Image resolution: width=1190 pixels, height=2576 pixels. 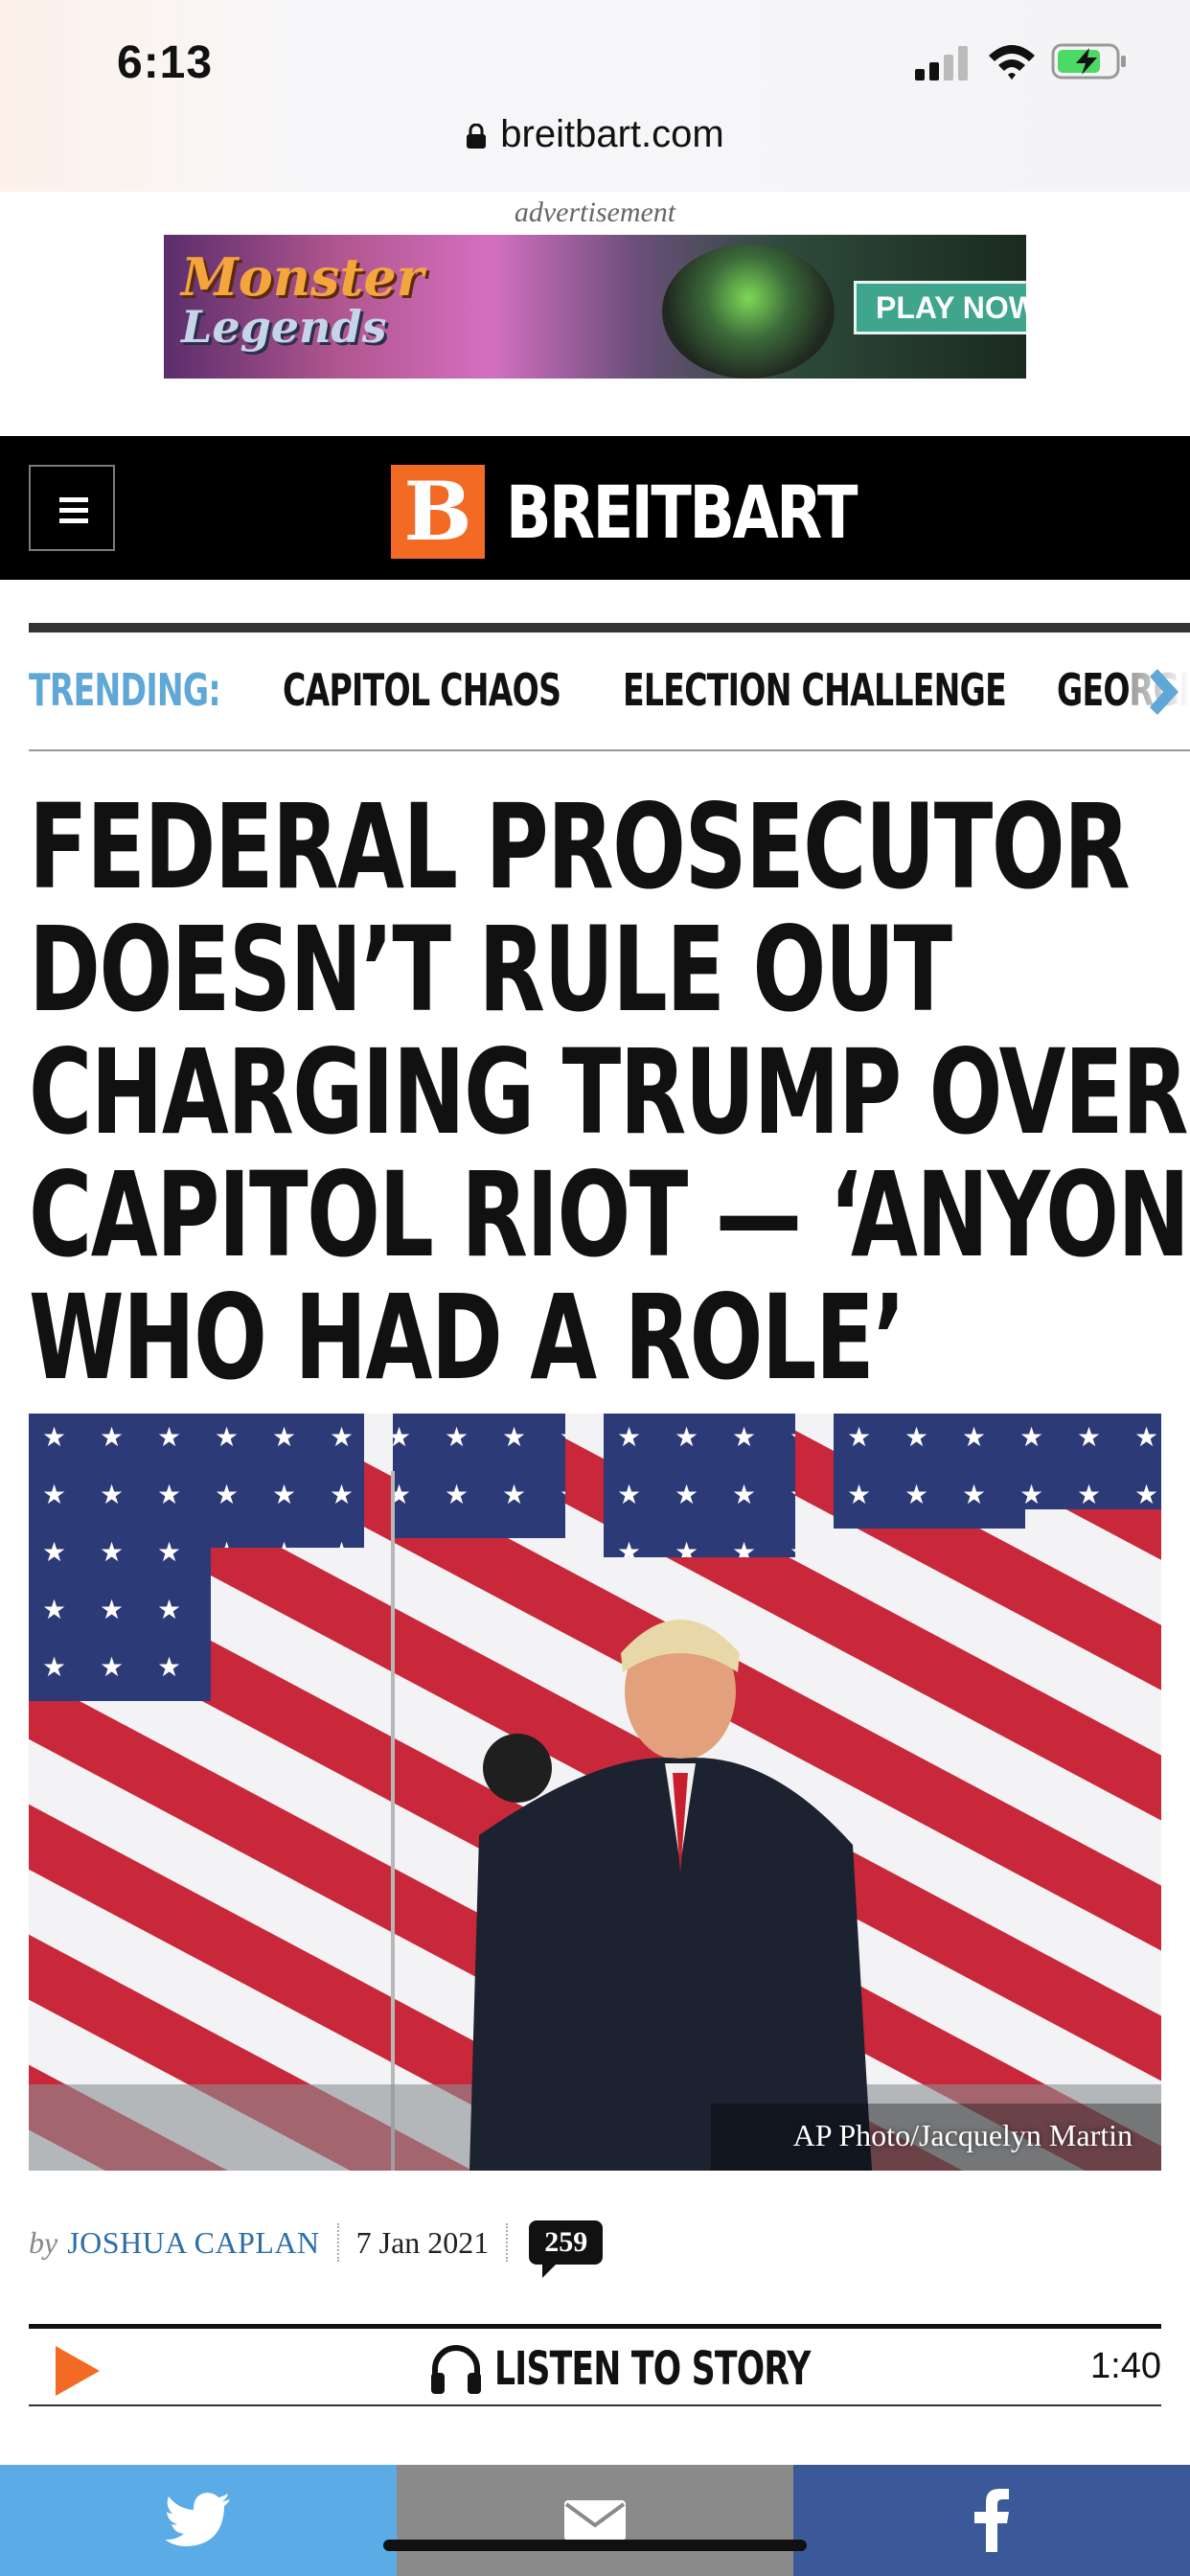 I want to click on chevron-right-icon, so click(x=1164, y=692).